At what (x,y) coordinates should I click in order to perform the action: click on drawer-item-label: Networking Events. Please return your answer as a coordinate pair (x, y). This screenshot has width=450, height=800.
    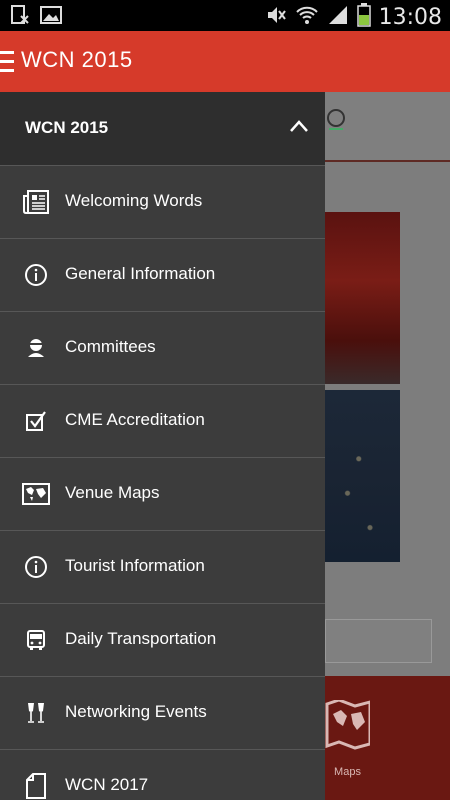
    Looking at the image, I should click on (136, 711).